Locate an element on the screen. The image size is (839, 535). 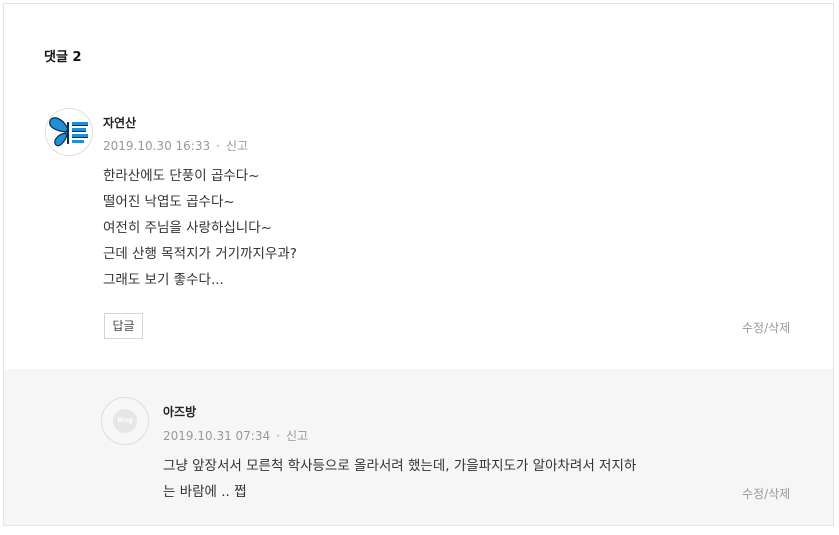
comment-date: 2019.10.30 16:33 is located at coordinates (157, 146).